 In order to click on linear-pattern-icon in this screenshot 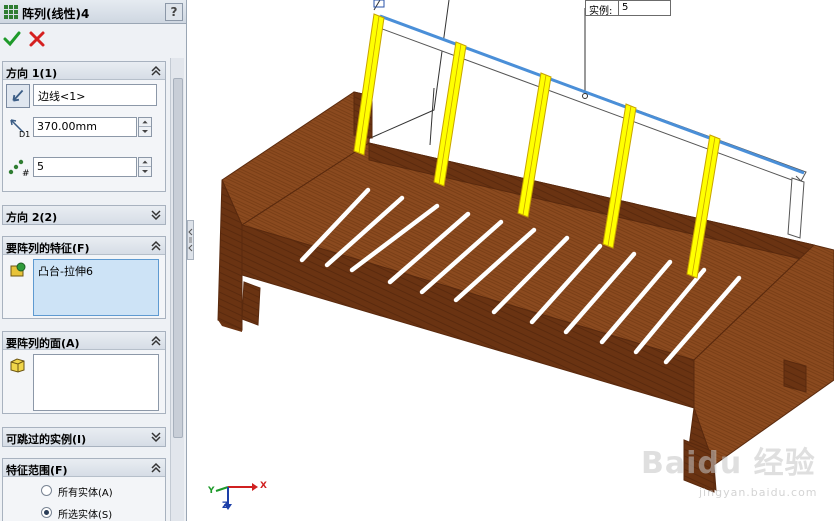, I will do `click(11, 12)`.